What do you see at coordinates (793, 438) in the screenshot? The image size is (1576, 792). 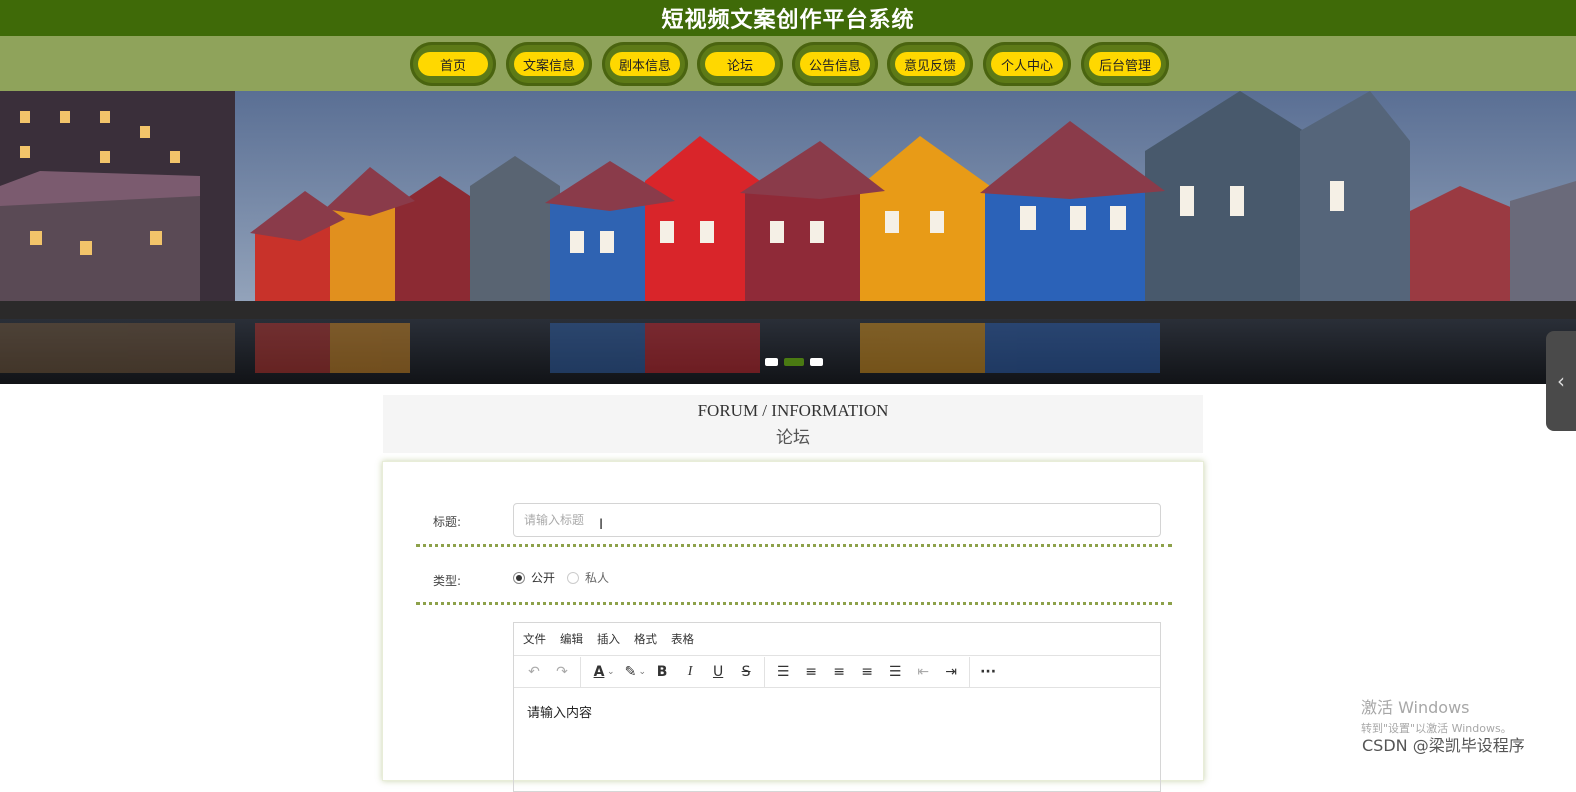 I see `section-title-cn: 论坛` at bounding box center [793, 438].